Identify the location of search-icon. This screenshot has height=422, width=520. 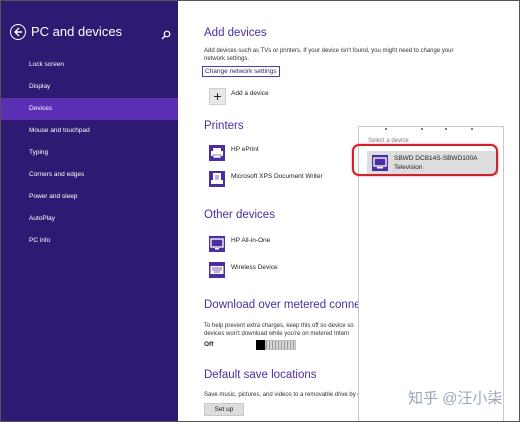
(166, 33).